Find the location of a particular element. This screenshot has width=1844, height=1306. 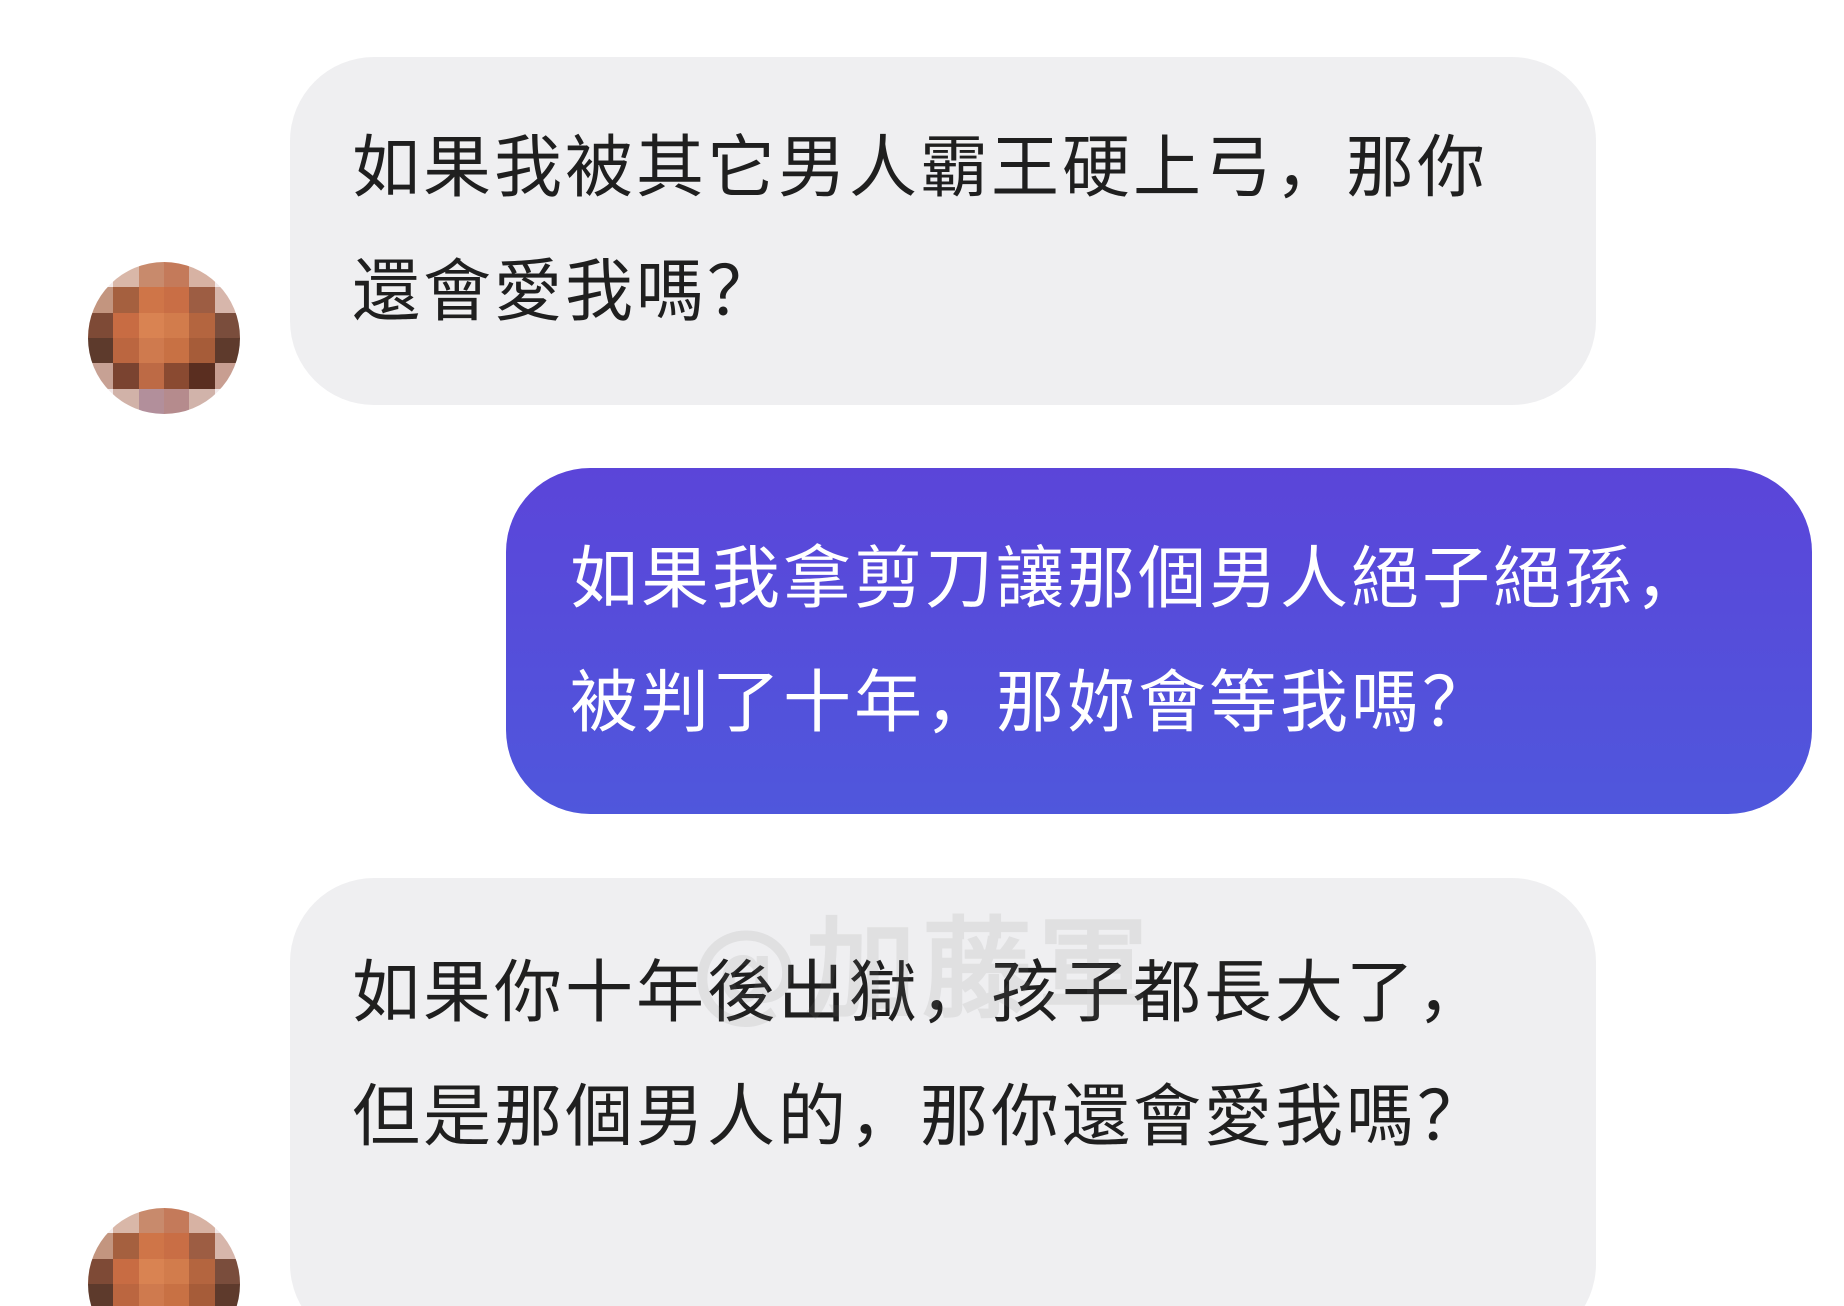

message-text: 如果我被其它男人霸王硬上弓，那你還會愛我嗎？ is located at coordinates (920, 230).